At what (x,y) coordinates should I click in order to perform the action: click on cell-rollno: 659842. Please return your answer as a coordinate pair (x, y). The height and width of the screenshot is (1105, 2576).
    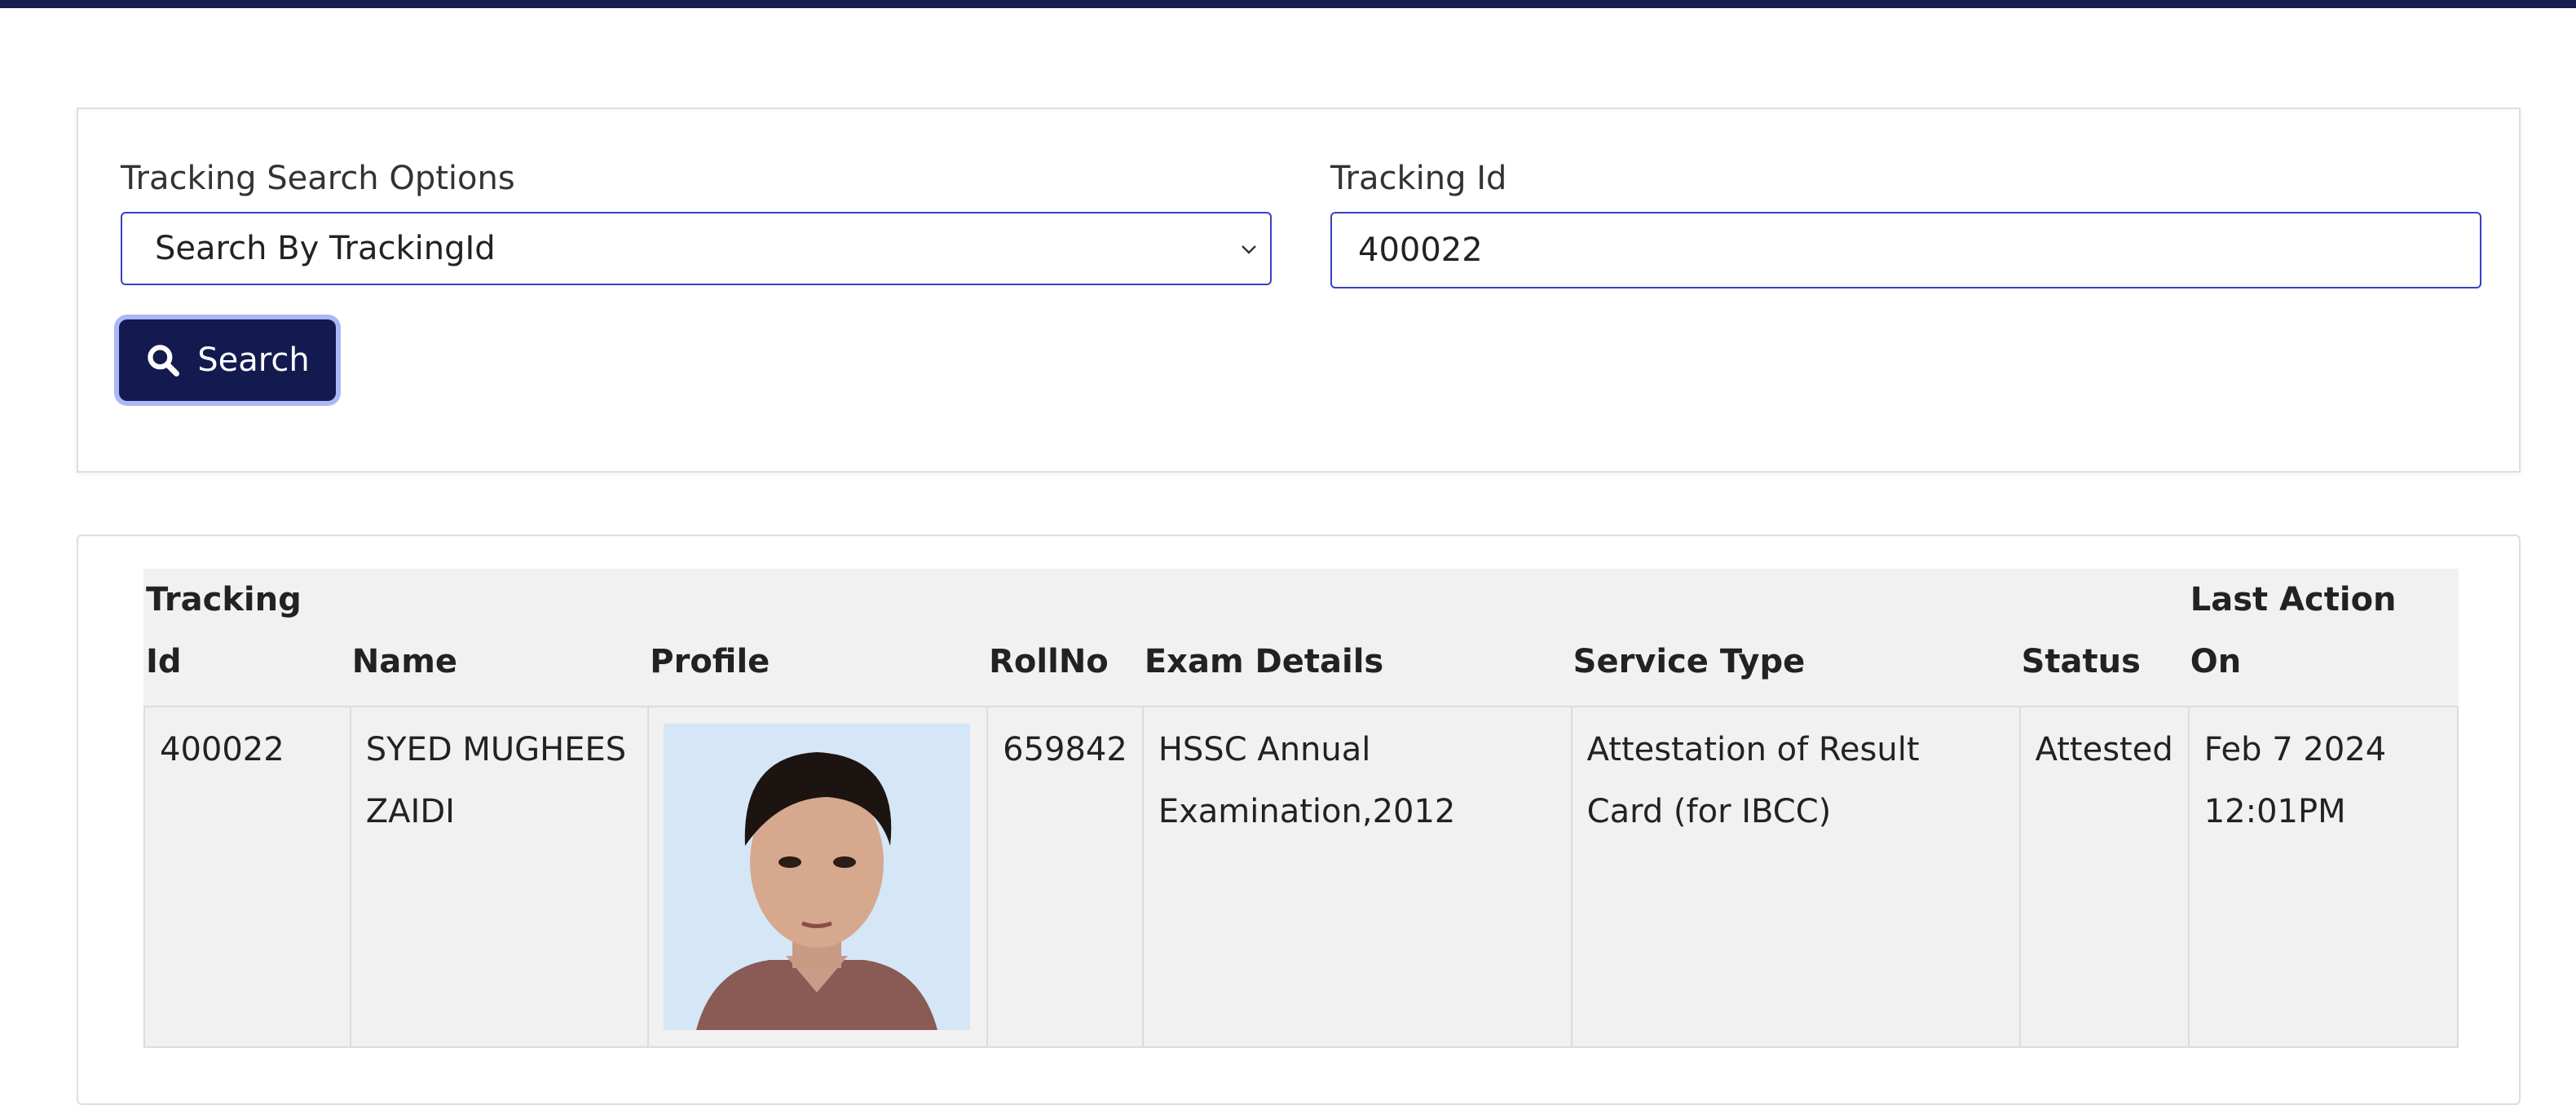
    Looking at the image, I should click on (1065, 877).